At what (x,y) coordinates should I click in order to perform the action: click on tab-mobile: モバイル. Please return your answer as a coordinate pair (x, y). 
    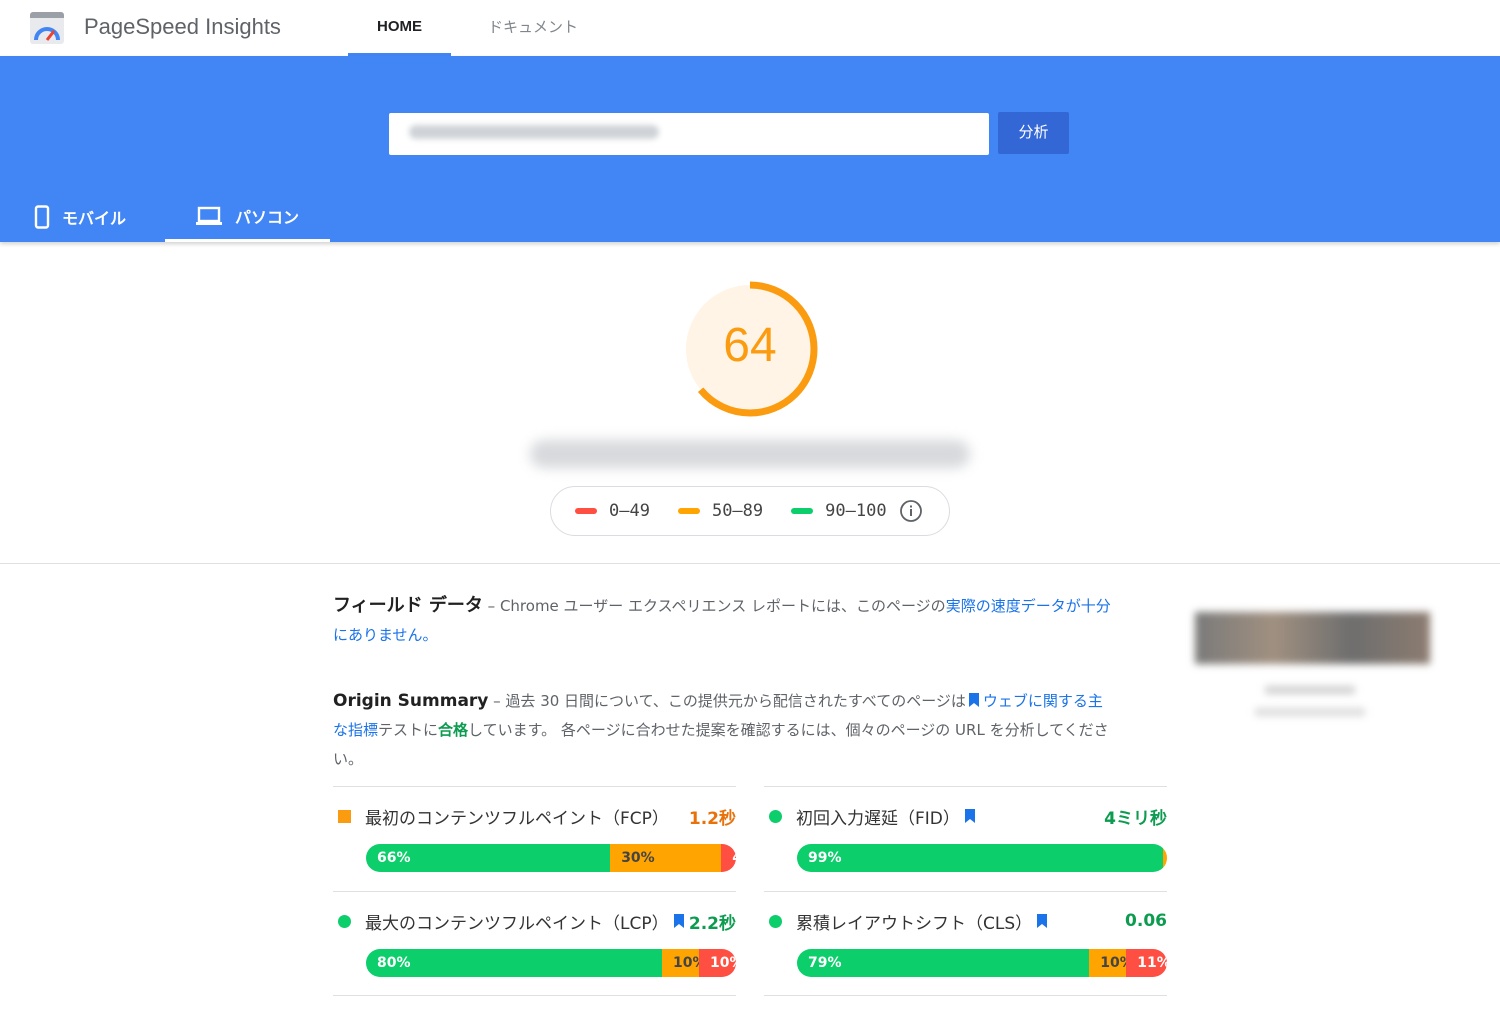
    Looking at the image, I should click on (99, 217).